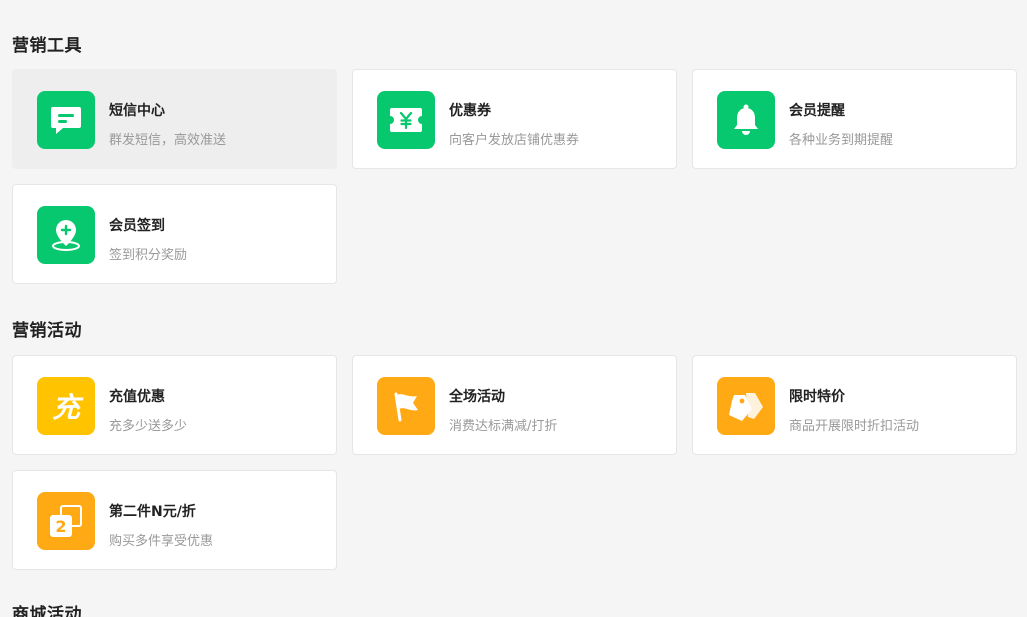 This screenshot has height=617, width=1027. I want to click on tool-name: 优惠券, so click(470, 111).